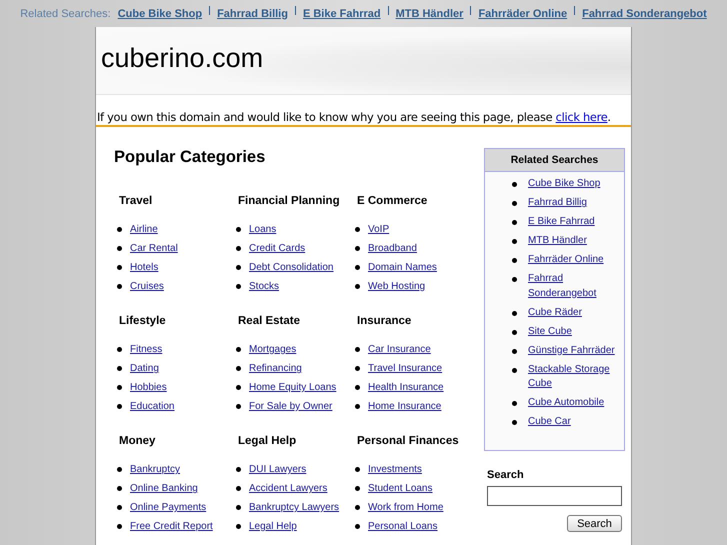 The height and width of the screenshot is (545, 727). Describe the element at coordinates (147, 286) in the screenshot. I see `category-link: Cruises` at that location.